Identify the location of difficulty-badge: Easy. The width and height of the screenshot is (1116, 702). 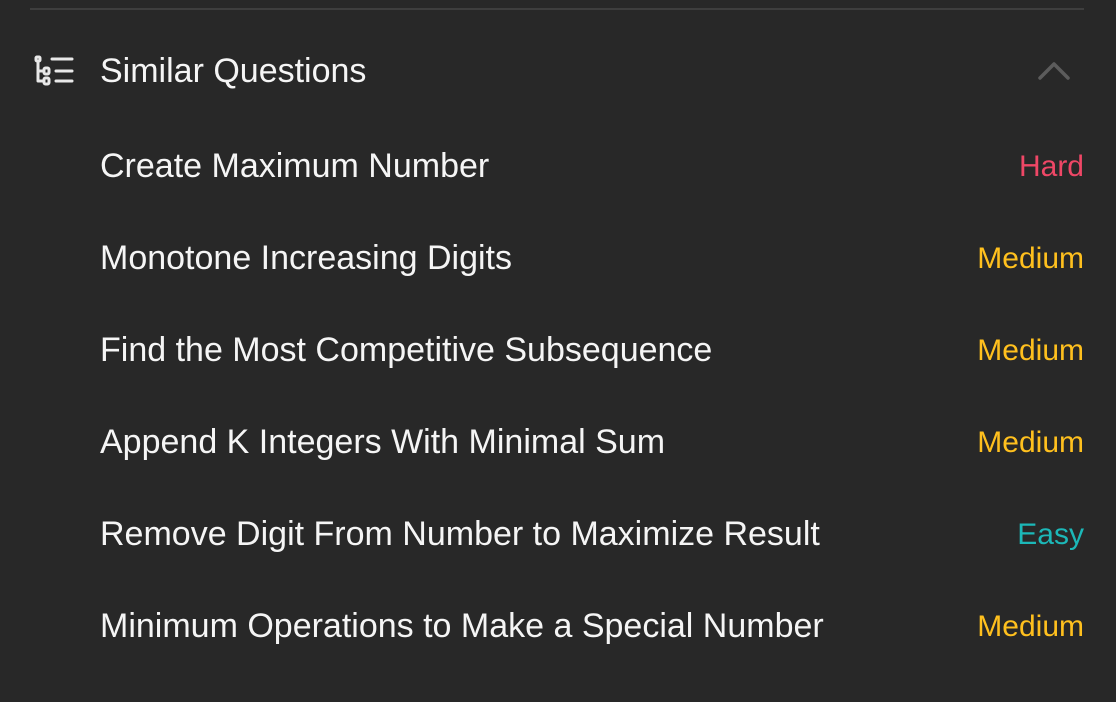
(1050, 534).